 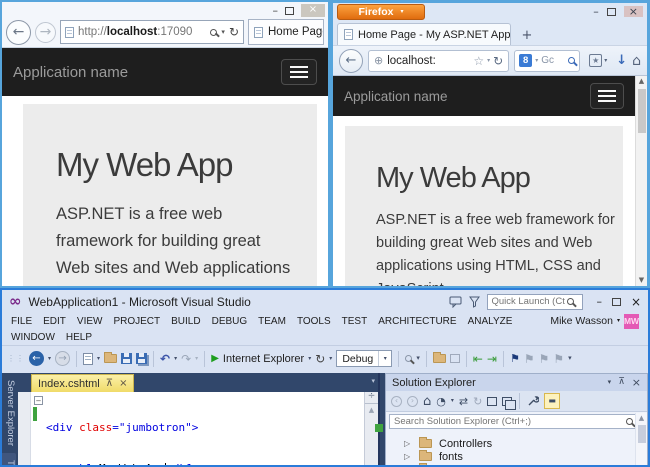 I want to click on menu-debug: DEBUG, so click(x=230, y=321).